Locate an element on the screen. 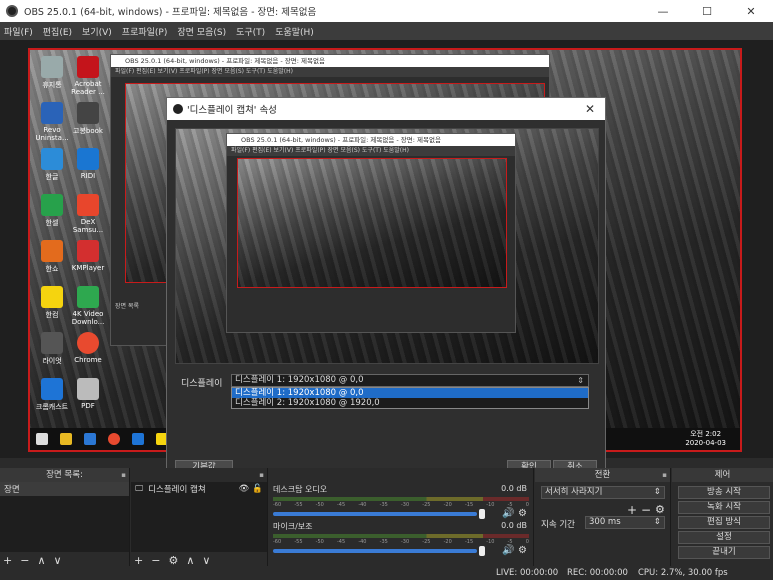 Image resolution: width=773 pixels, height=580 pixels. move-scene-down-button: ∨ is located at coordinates (58, 560).